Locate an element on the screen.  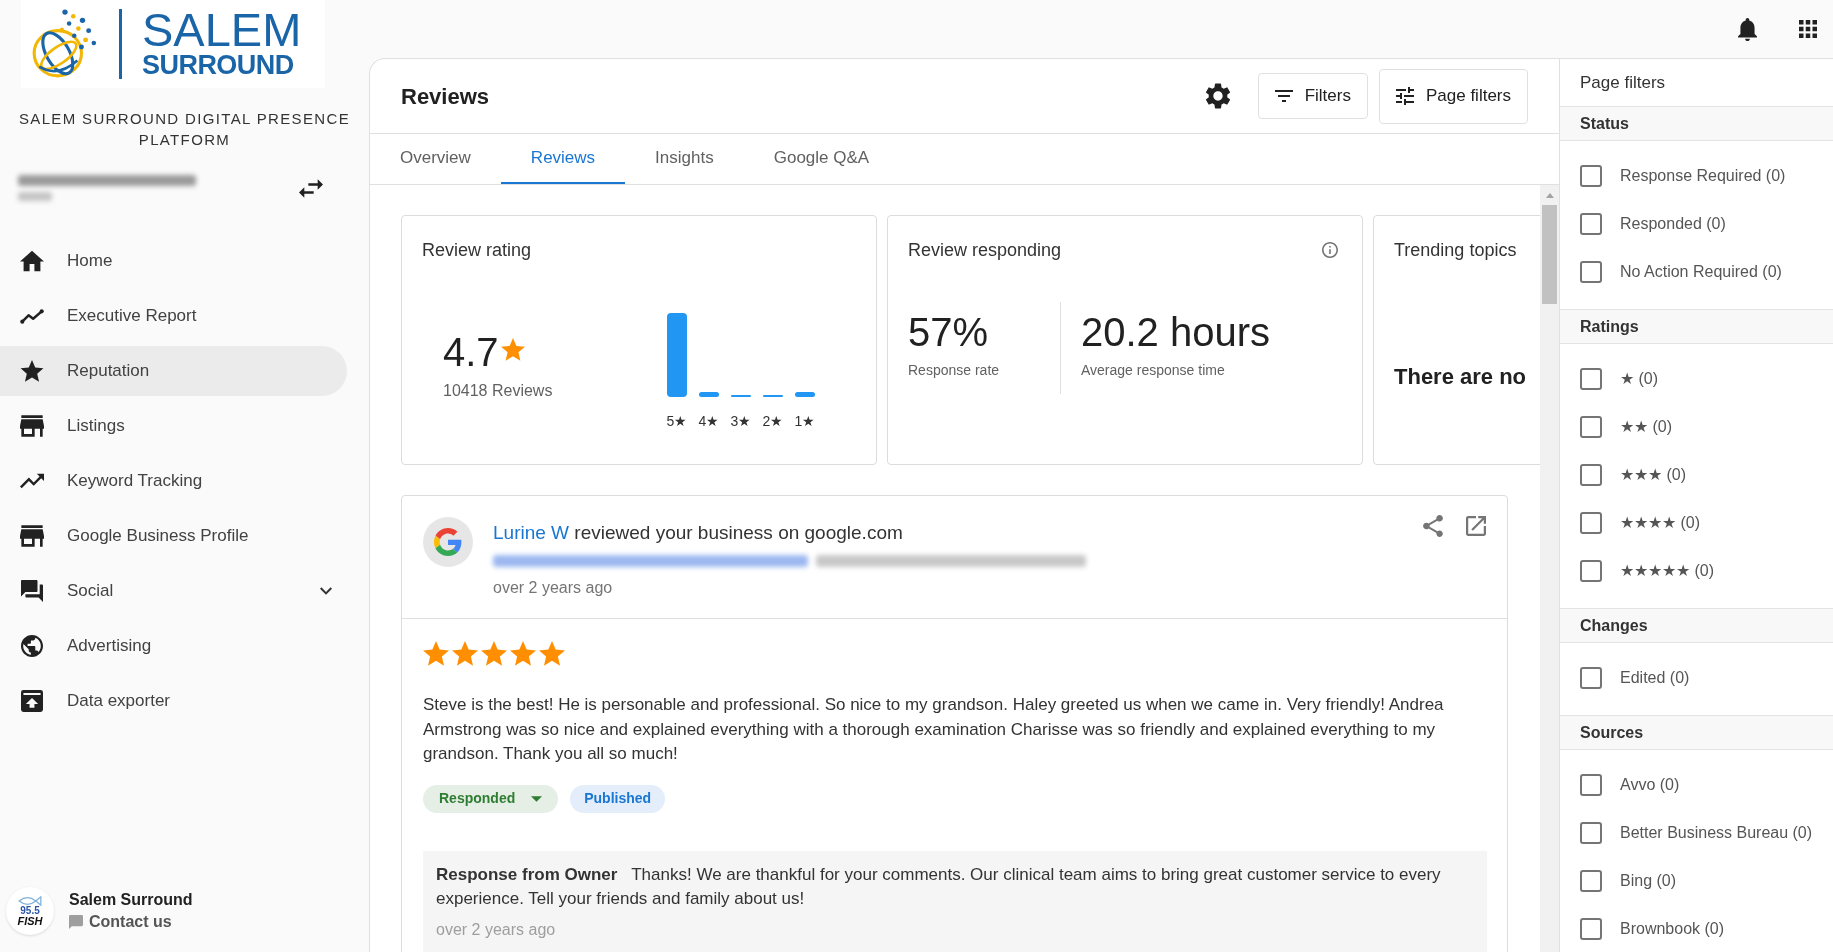
filter-section-heading: Status is located at coordinates (1696, 123).